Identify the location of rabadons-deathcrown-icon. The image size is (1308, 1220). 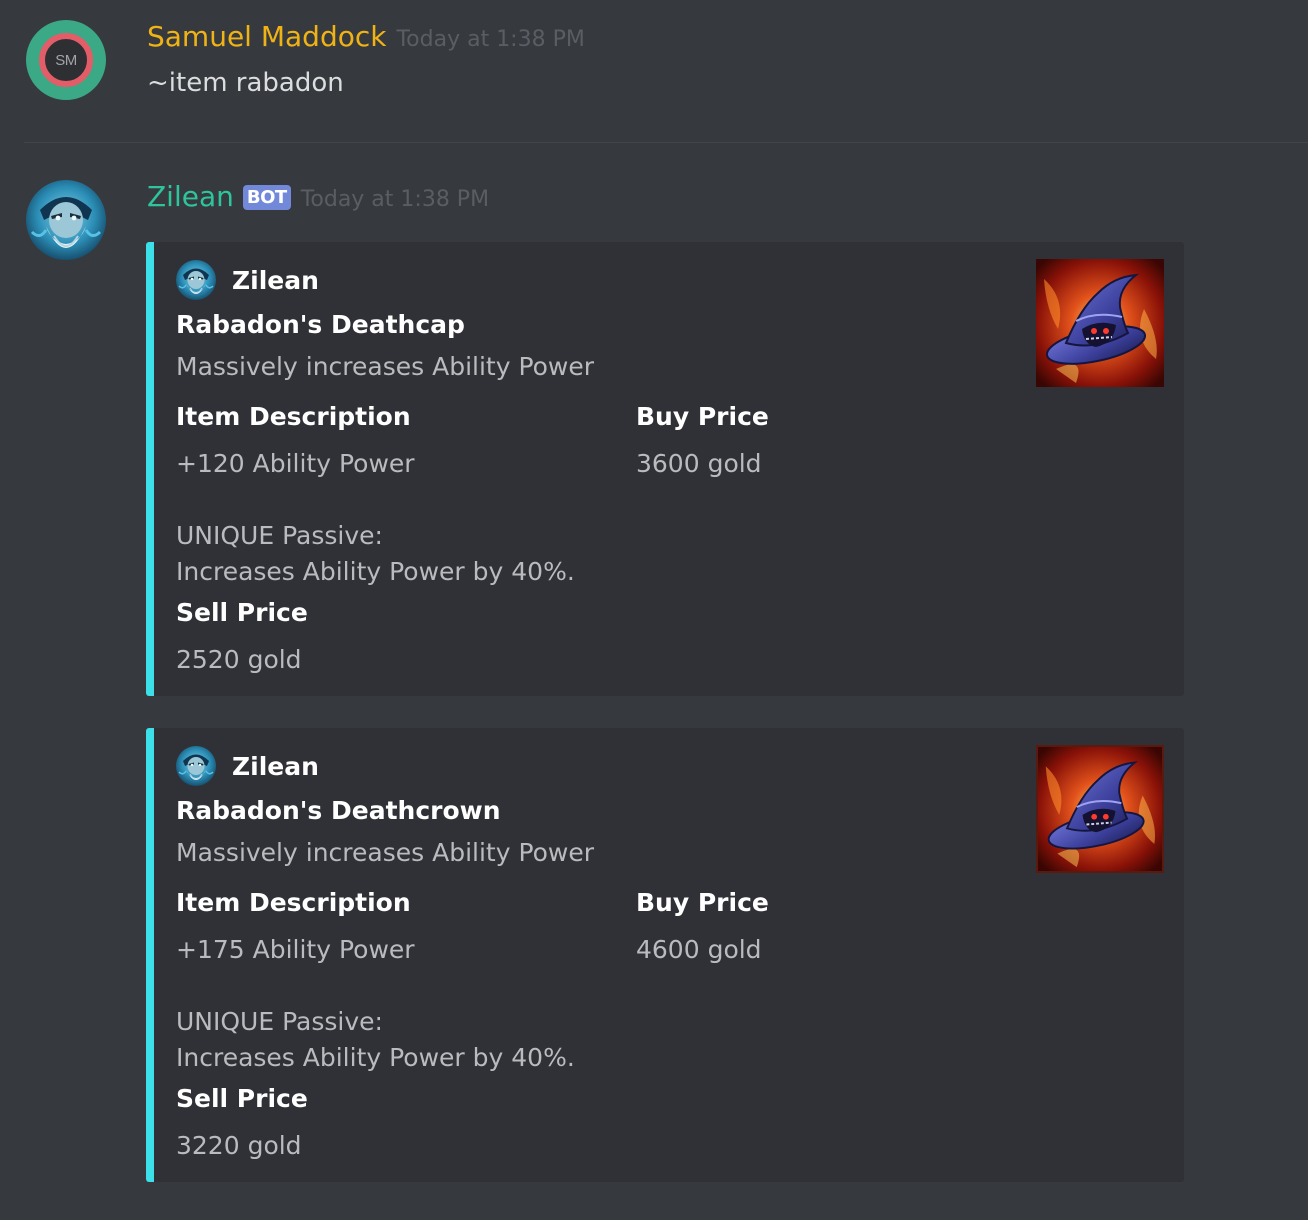
(1100, 809).